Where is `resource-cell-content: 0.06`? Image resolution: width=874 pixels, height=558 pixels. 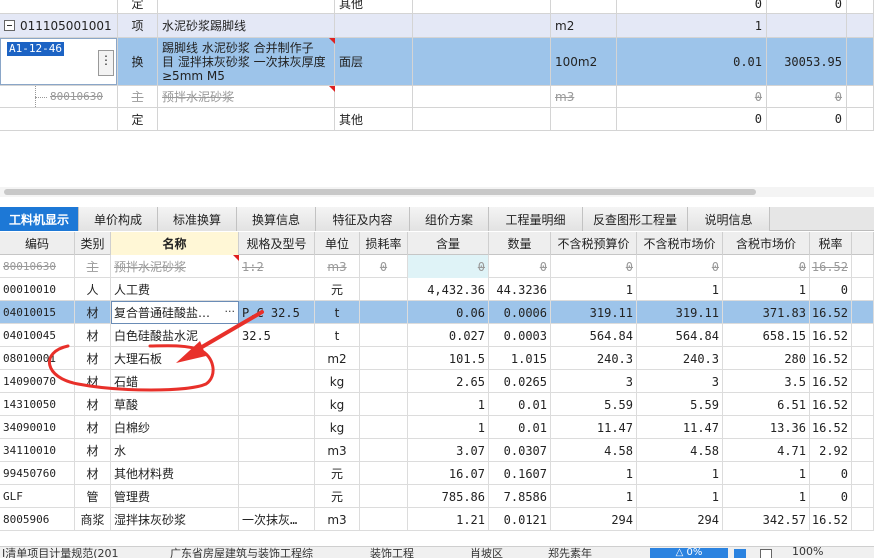 resource-cell-content: 0.06 is located at coordinates (448, 312).